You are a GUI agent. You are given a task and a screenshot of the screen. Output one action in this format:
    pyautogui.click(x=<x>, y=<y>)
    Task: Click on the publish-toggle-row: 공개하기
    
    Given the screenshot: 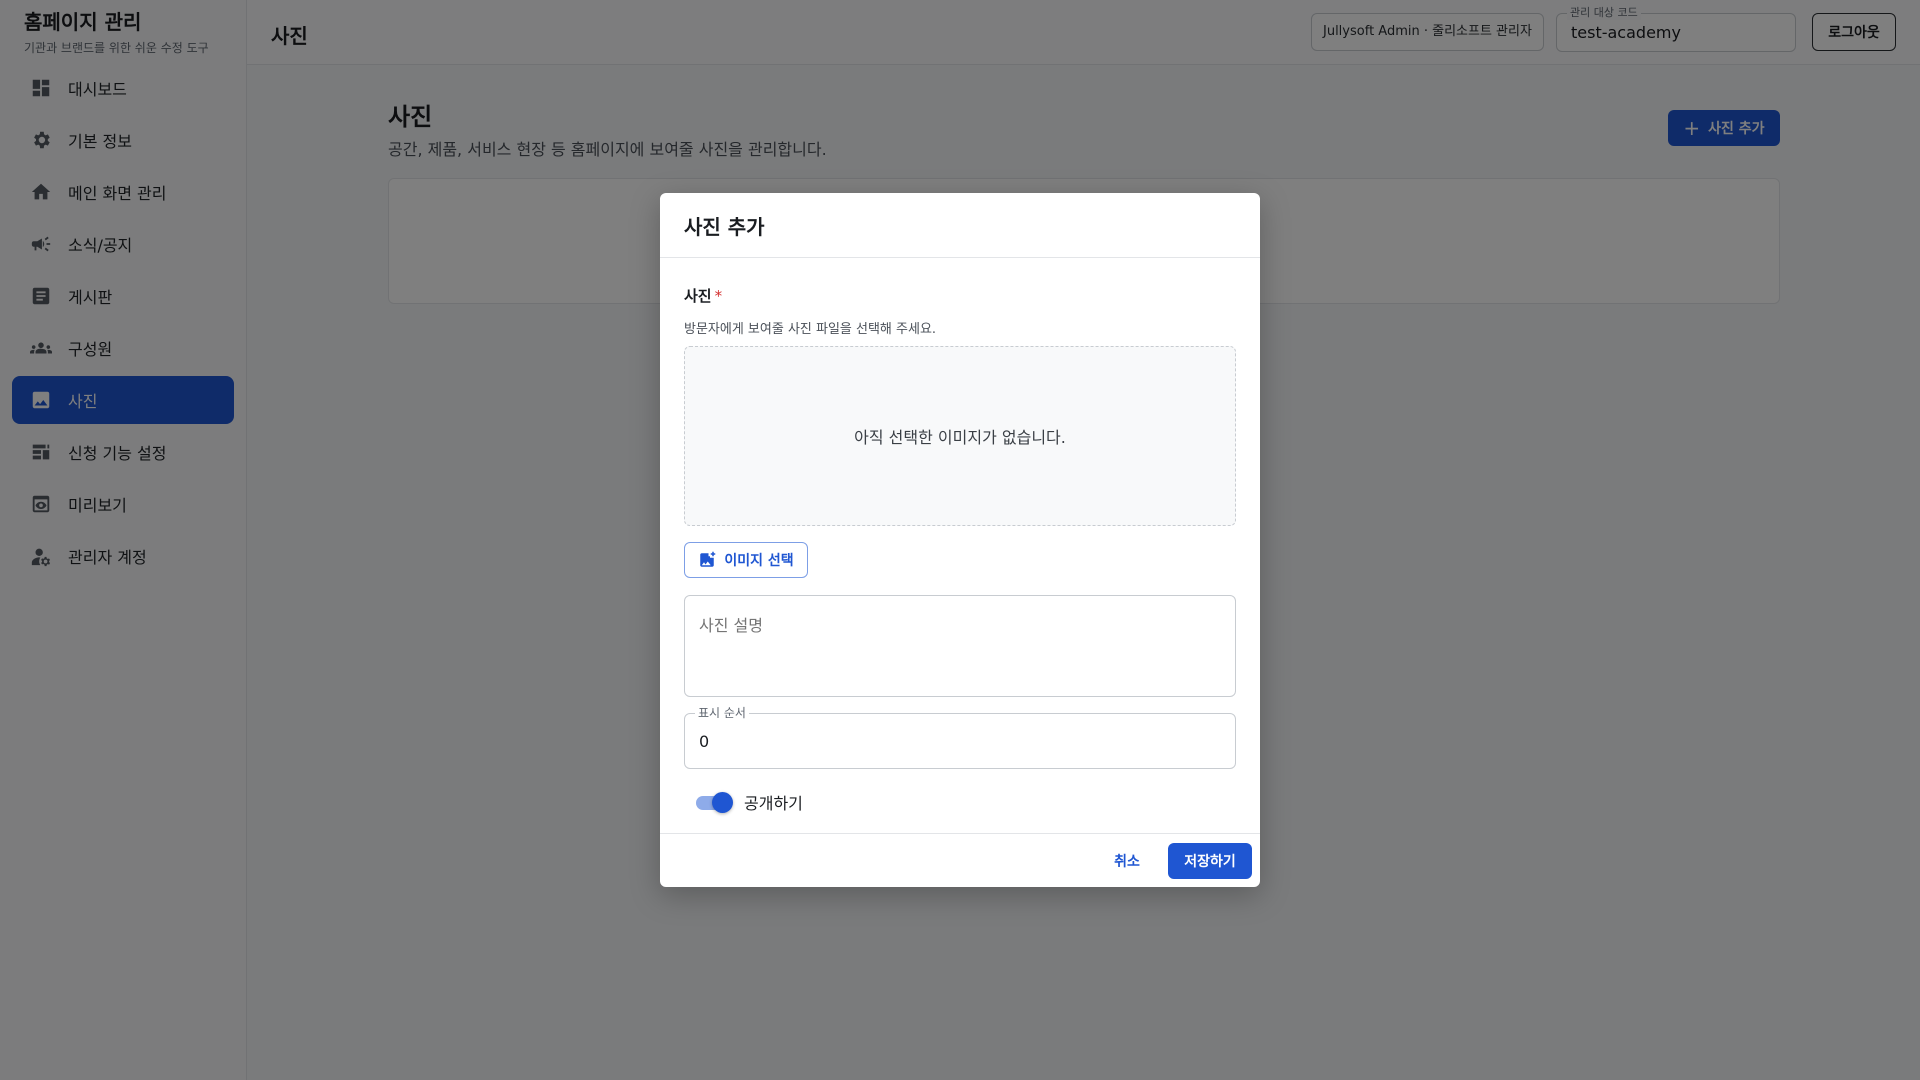 What is the action you would take?
    pyautogui.click(x=749, y=802)
    